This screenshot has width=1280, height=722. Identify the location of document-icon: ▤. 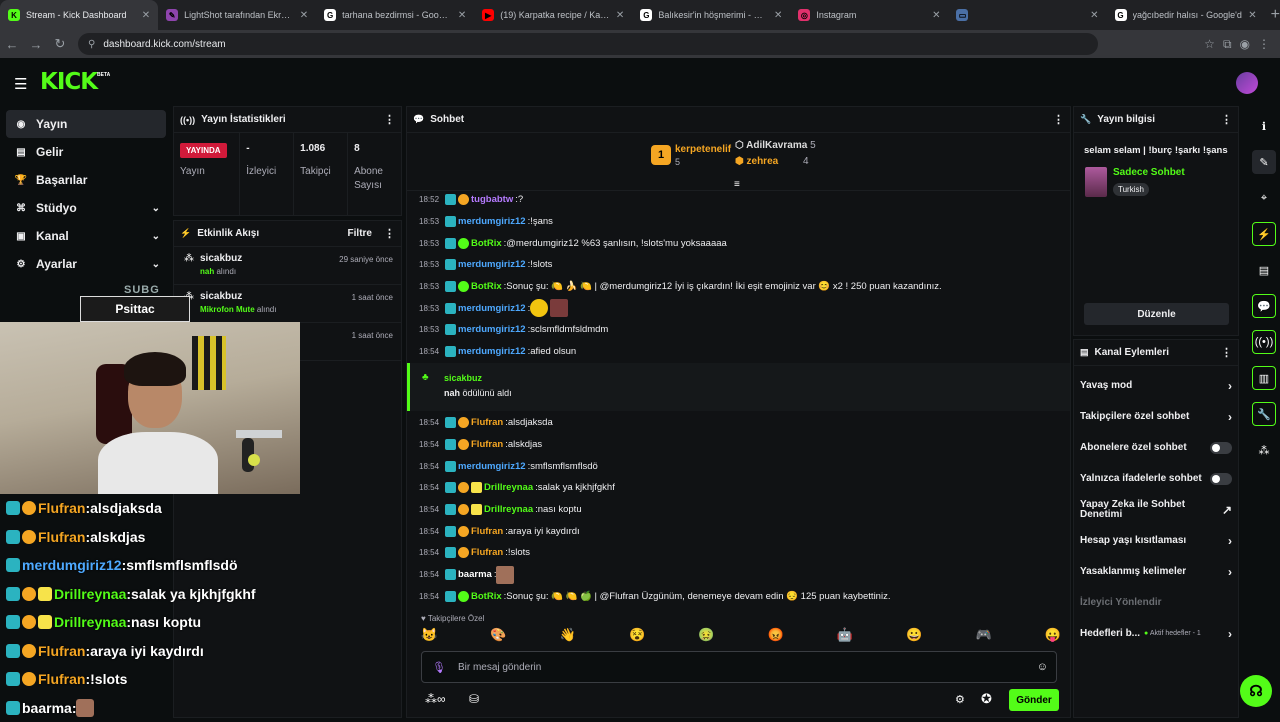
(1264, 270).